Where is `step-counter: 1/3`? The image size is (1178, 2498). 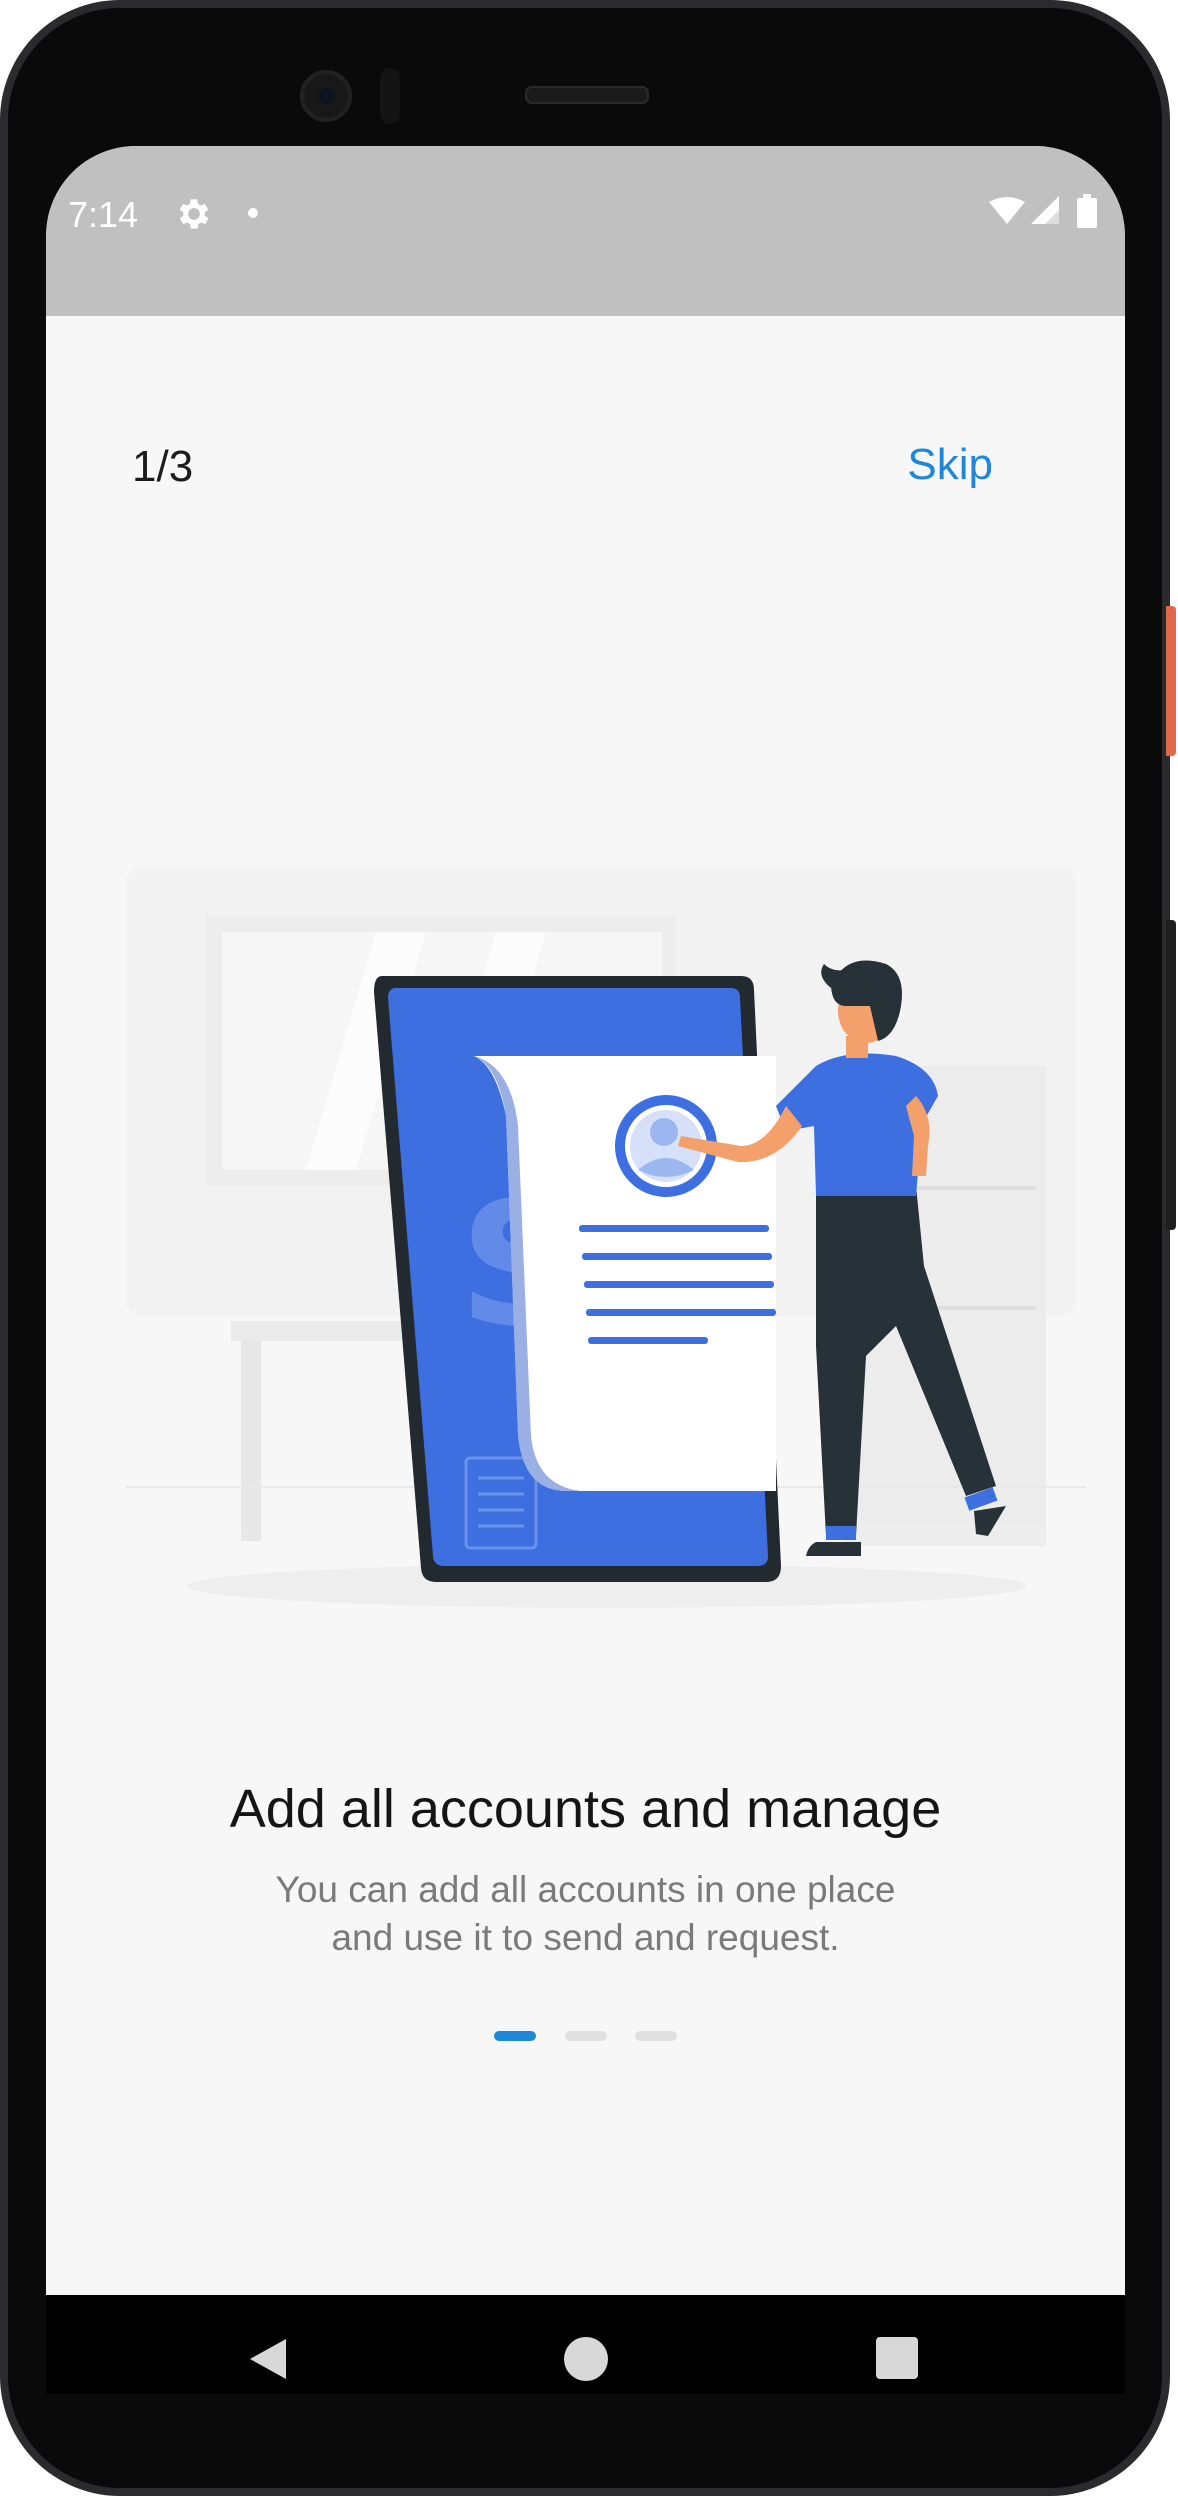
step-counter: 1/3 is located at coordinates (163, 466).